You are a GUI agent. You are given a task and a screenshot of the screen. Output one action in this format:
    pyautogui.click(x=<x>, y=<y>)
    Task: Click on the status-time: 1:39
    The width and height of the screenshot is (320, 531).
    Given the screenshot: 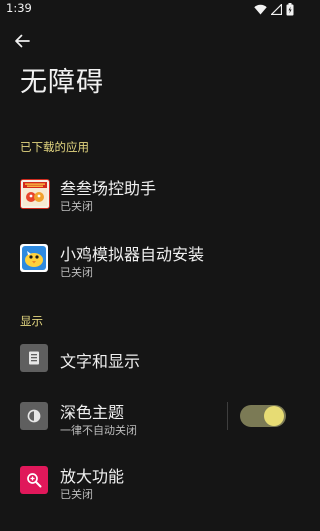 What is the action you would take?
    pyautogui.click(x=19, y=8)
    